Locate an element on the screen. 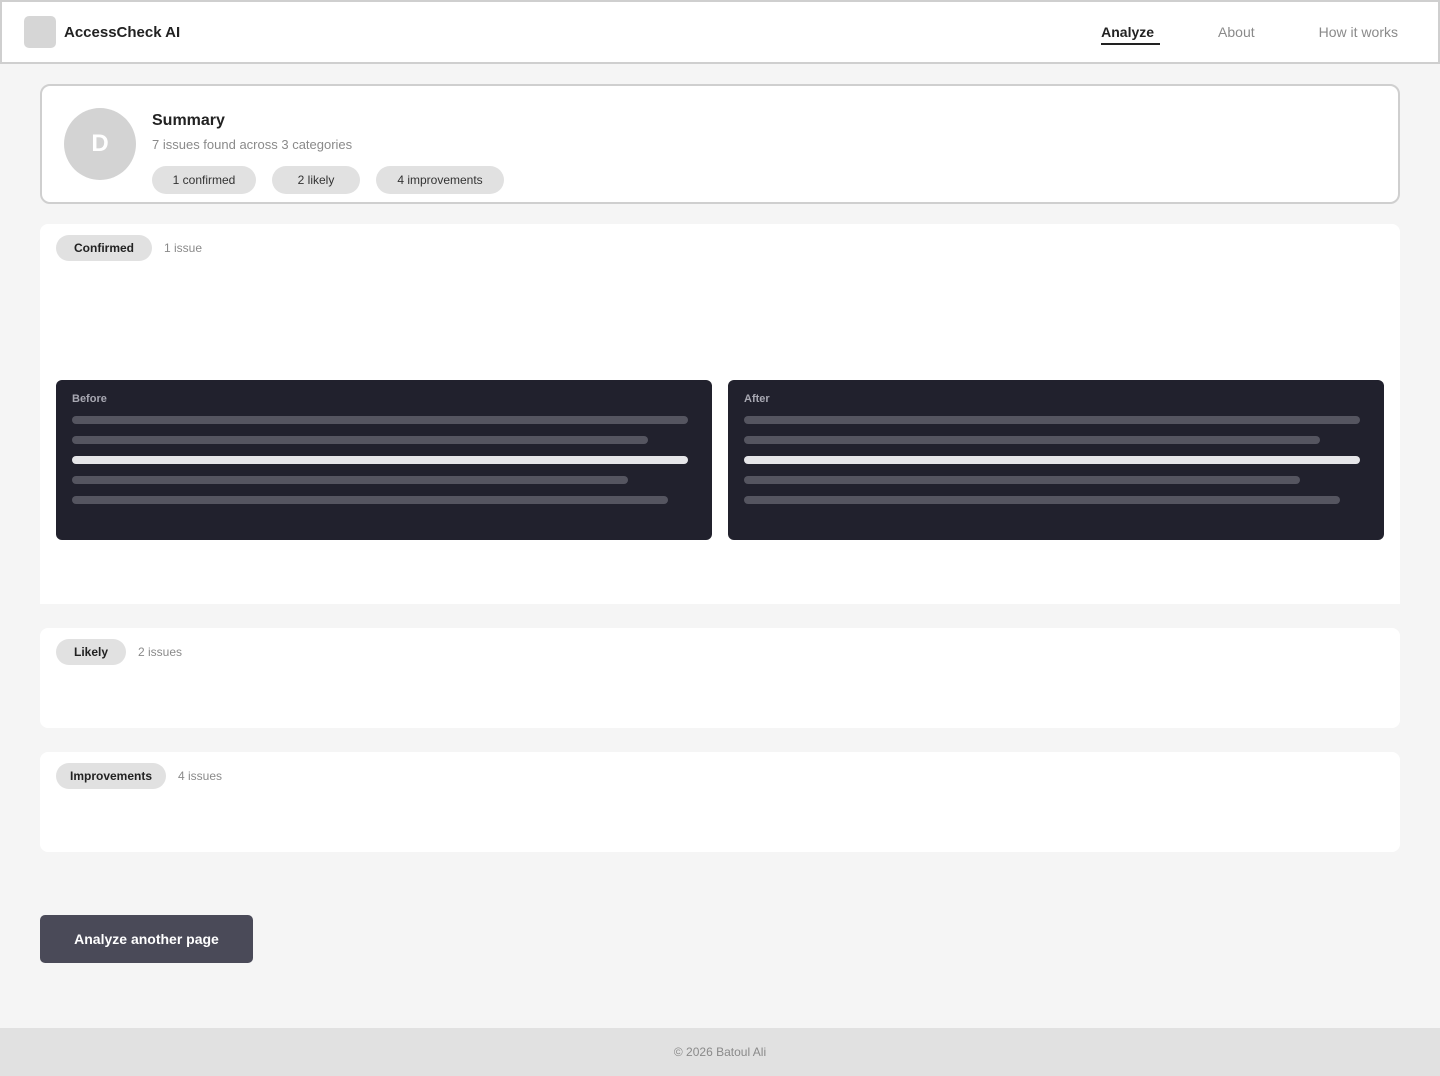 Image resolution: width=1440 pixels, height=1076 pixels. chip-confirmed: 1 confirmed is located at coordinates (204, 180).